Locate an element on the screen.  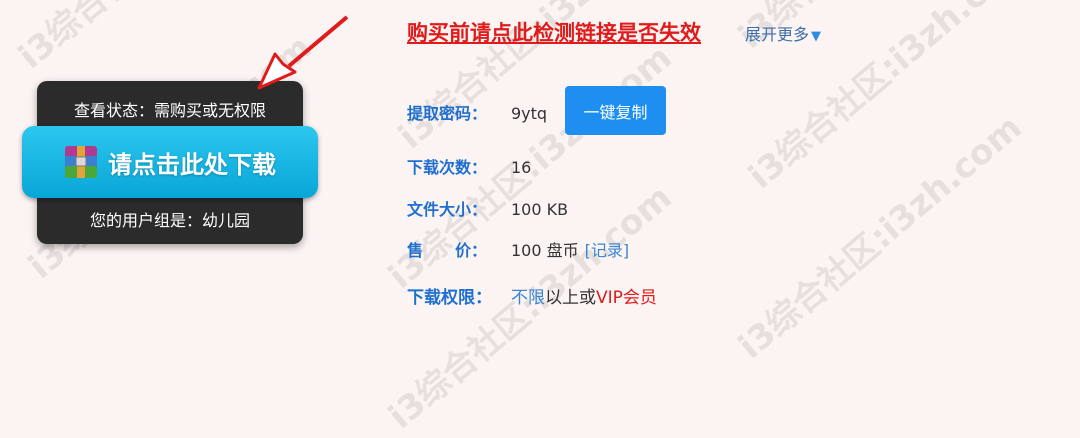
file-size-row: 文件大小： 100 KB is located at coordinates (487, 208).